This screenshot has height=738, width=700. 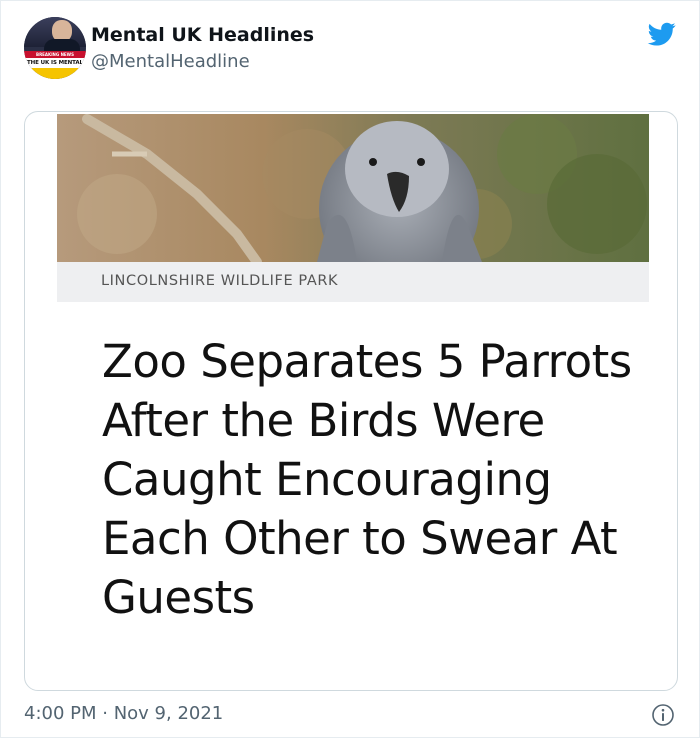 I want to click on twitter-bird-icon, so click(x=662, y=34).